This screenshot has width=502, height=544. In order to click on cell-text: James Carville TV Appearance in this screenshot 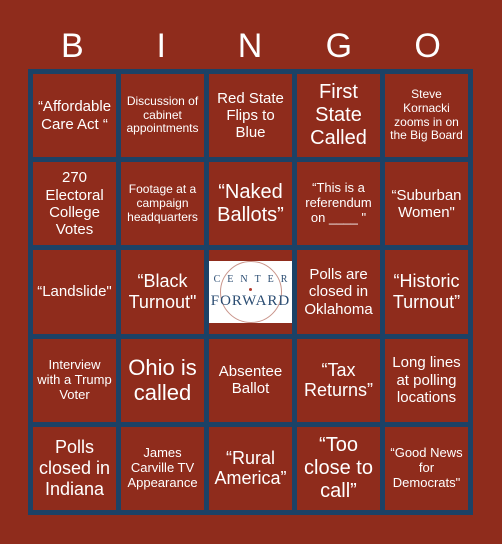, I will do `click(162, 467)`.